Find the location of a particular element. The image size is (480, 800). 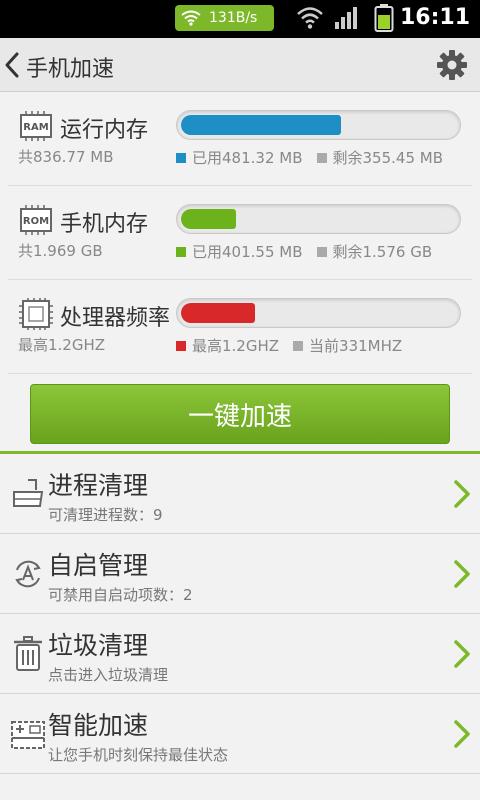

cpu-progress-fill is located at coordinates (218, 313).